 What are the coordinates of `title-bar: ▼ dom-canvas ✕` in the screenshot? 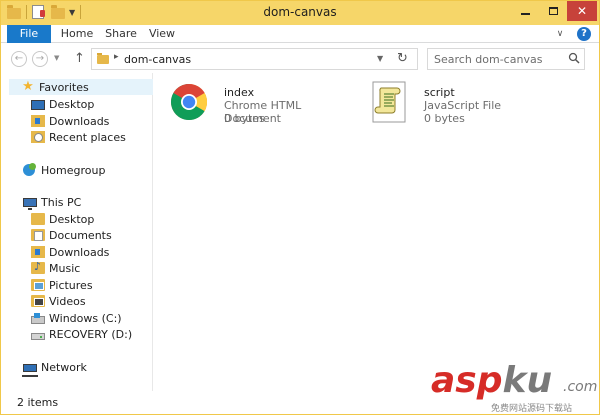 It's located at (300, 13).